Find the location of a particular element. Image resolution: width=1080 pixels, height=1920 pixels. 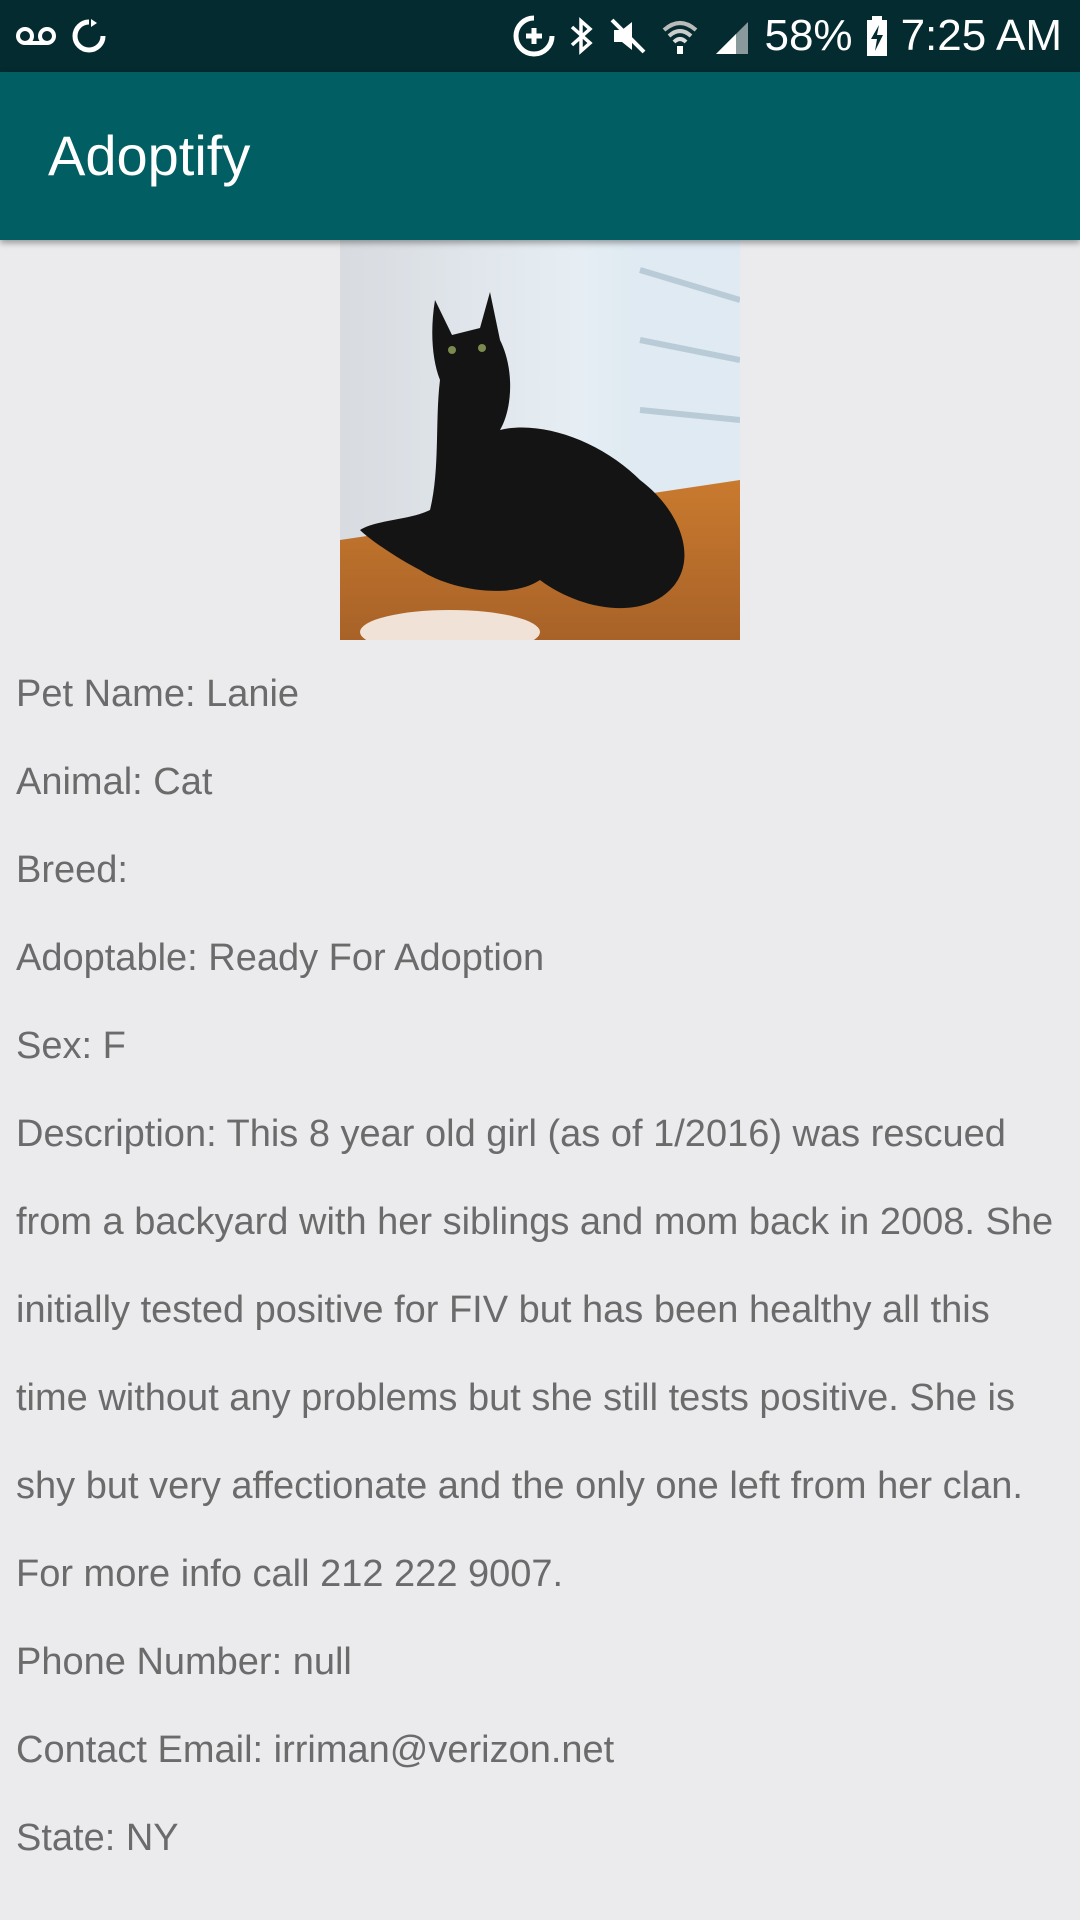

pet-breed: Breed: is located at coordinates (72, 870).